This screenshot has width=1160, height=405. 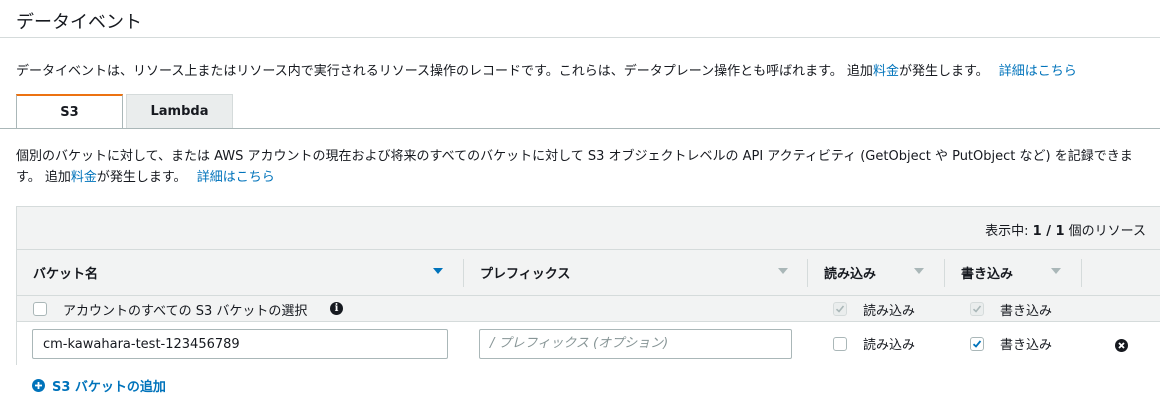 What do you see at coordinates (109, 387) in the screenshot?
I see `add-s3-bucket-label: S3 バケットの追加` at bounding box center [109, 387].